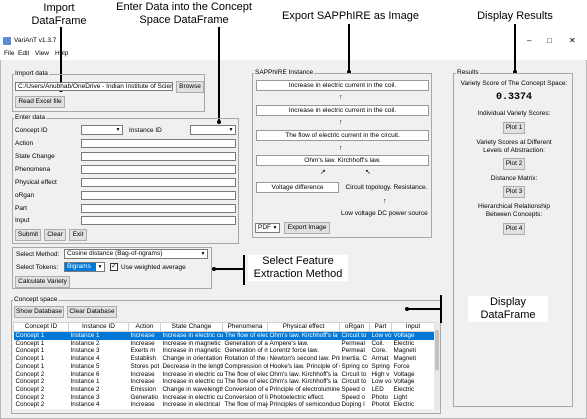  What do you see at coordinates (85, 366) in the screenshot?
I see `table-cell: Instance 5` at bounding box center [85, 366].